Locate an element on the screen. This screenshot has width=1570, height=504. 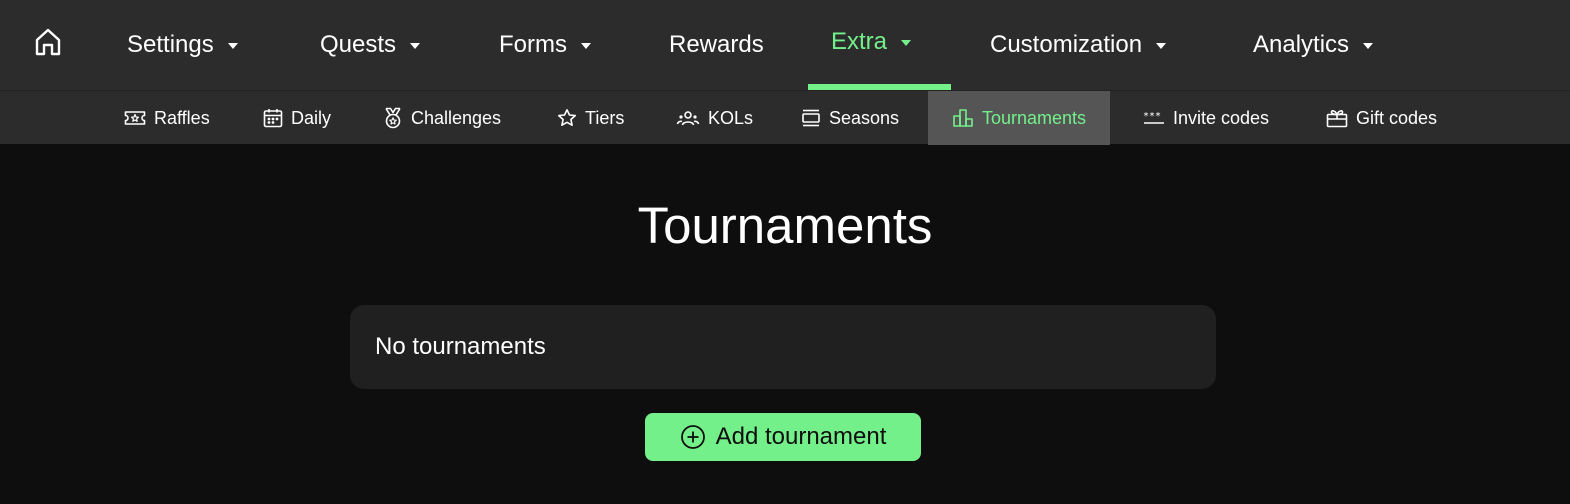
subnav-gift-codes: Gift codes is located at coordinates (1381, 118).